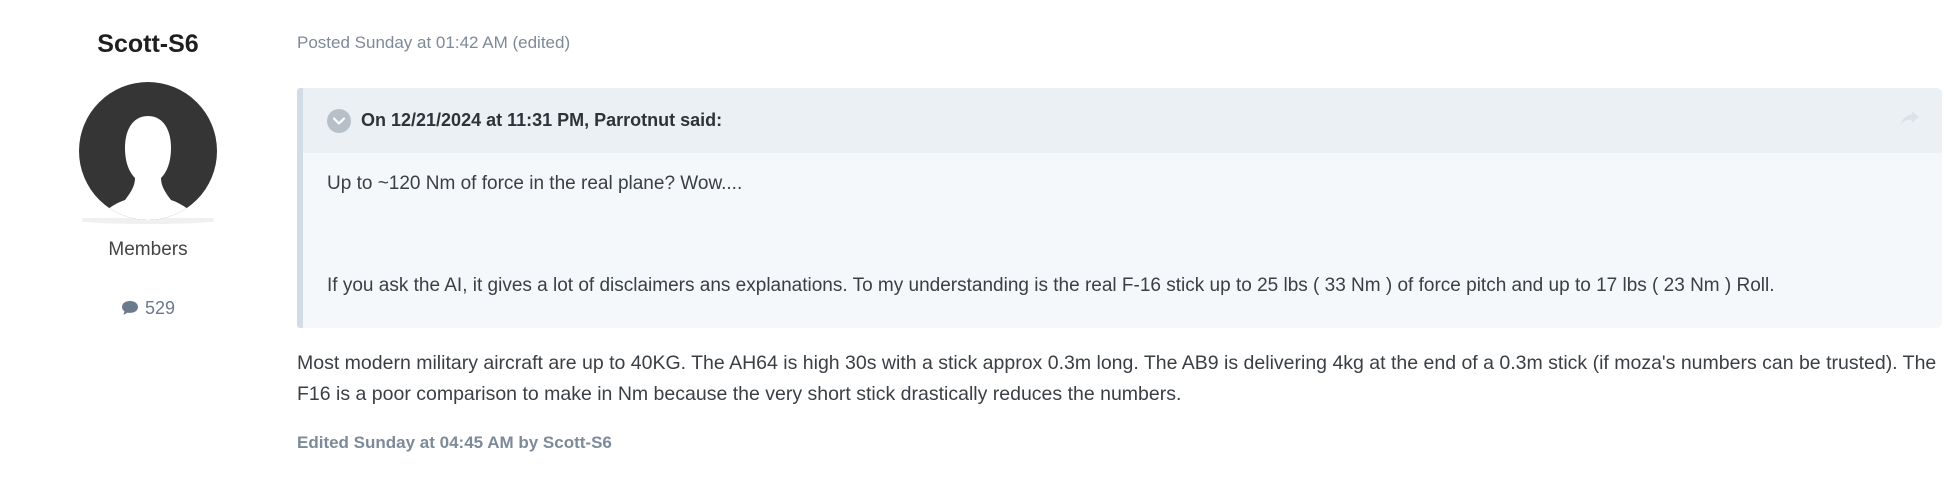 The width and height of the screenshot is (1955, 490). I want to click on author-avatar, so click(148, 151).